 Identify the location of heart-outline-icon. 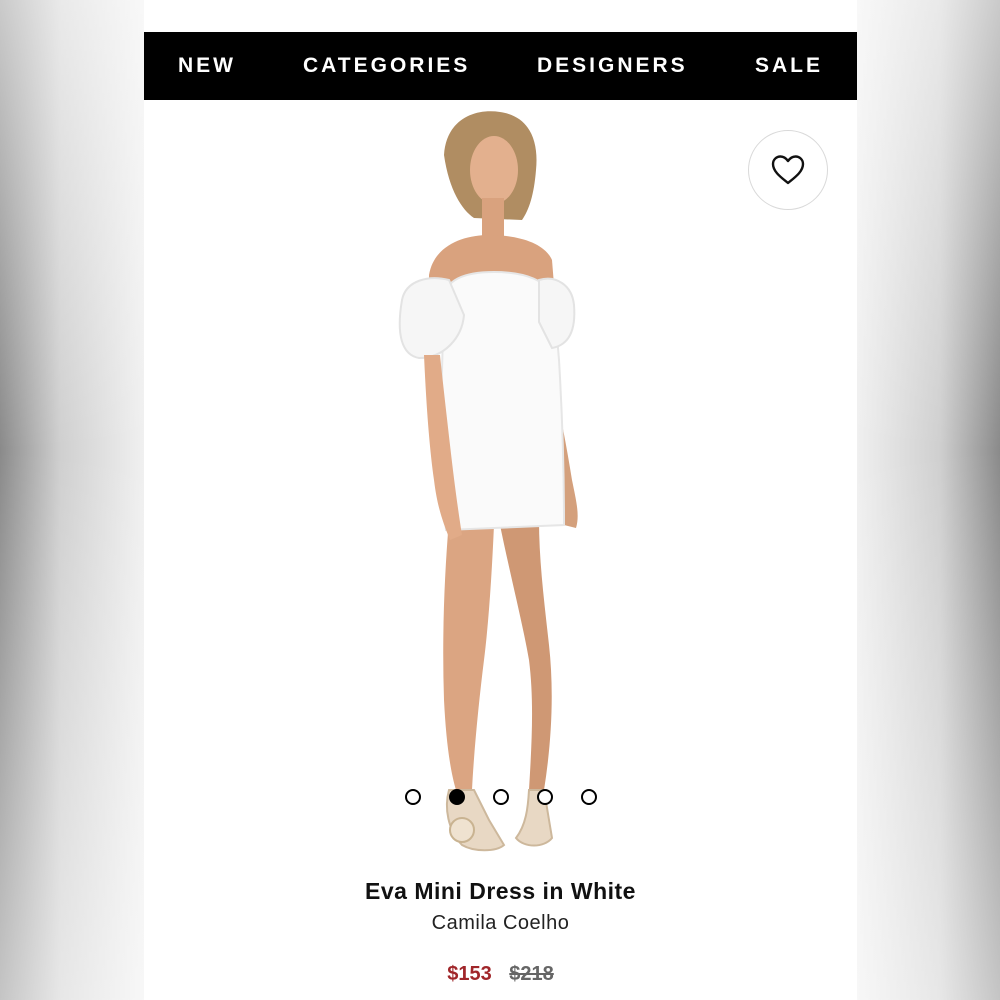
(788, 170).